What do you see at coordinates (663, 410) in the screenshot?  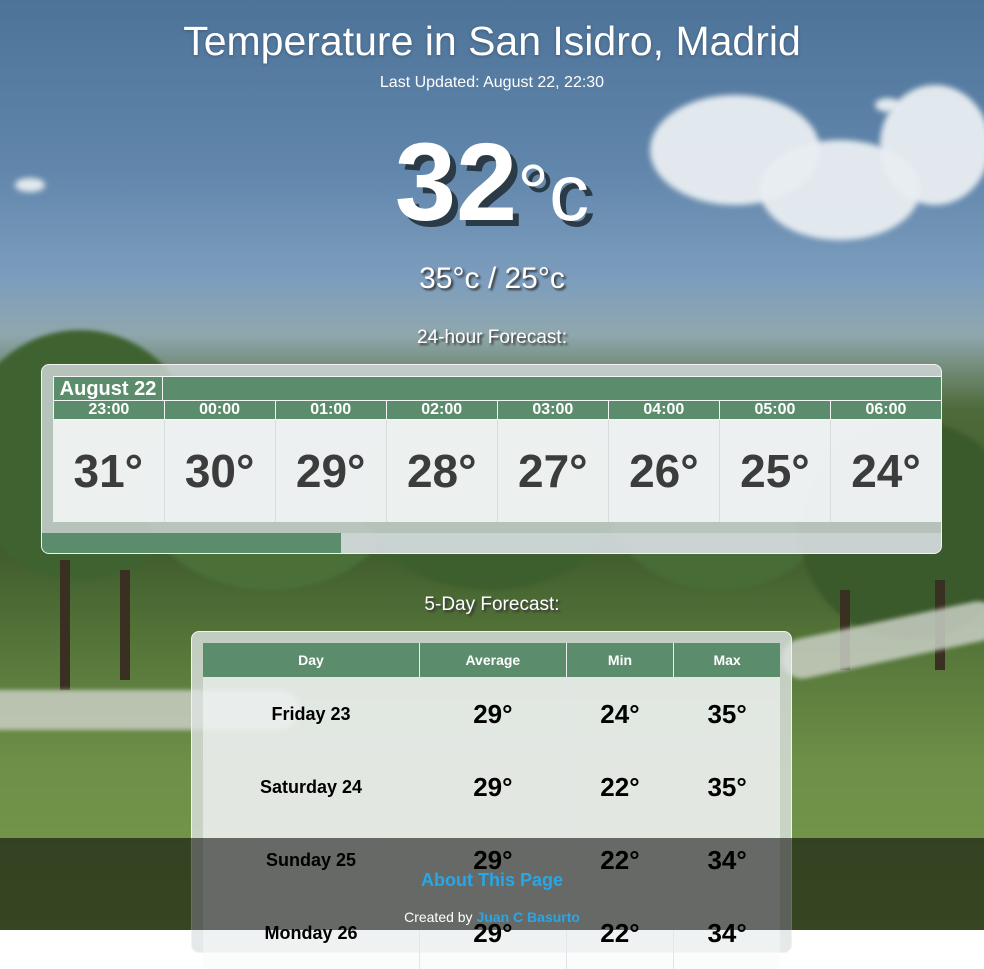 I see `hour-time: 04:00` at bounding box center [663, 410].